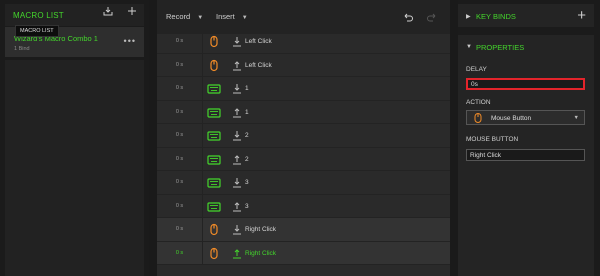  Describe the element at coordinates (38, 15) in the screenshot. I see `macro-list-title: MACRO LIST` at that location.